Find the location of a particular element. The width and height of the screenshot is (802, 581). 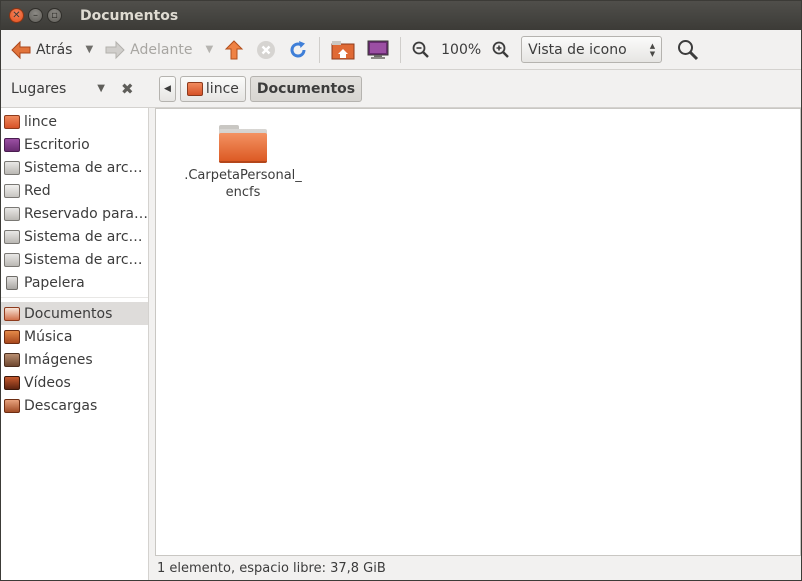

breadcrumb-parent-label: lince is located at coordinates (222, 88).